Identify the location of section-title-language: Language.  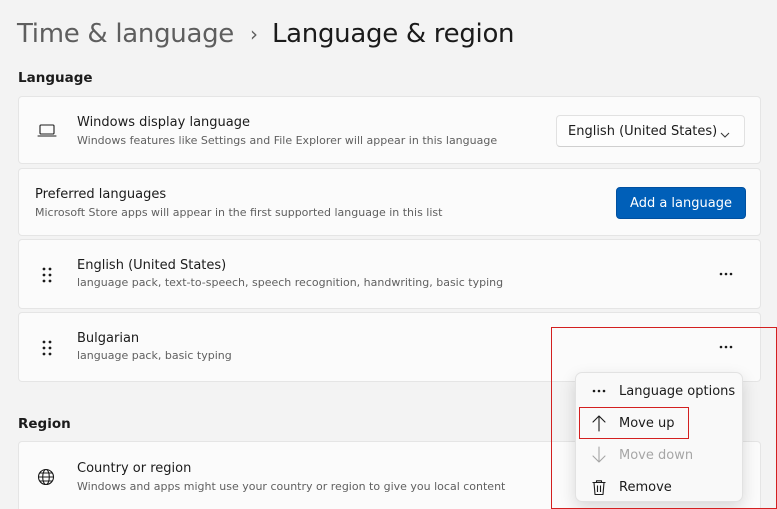
(55, 78).